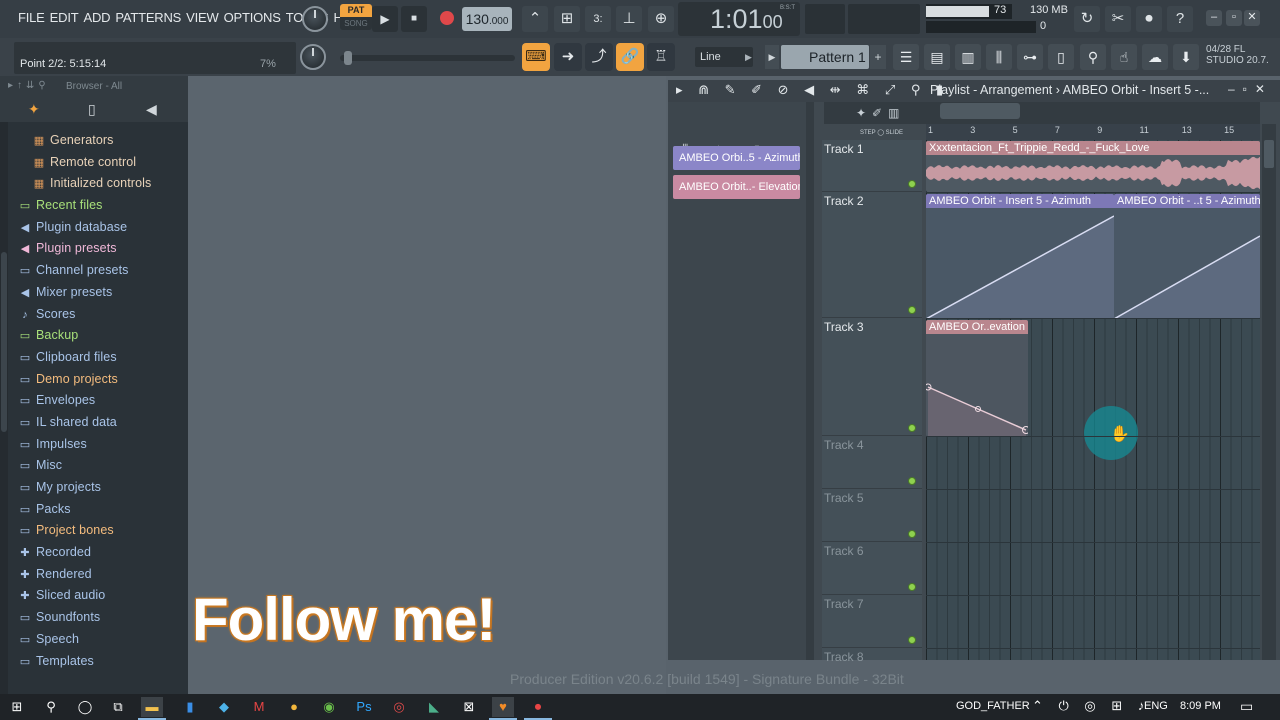  I want to click on browser-item: ▦ Generators, so click(94, 141).